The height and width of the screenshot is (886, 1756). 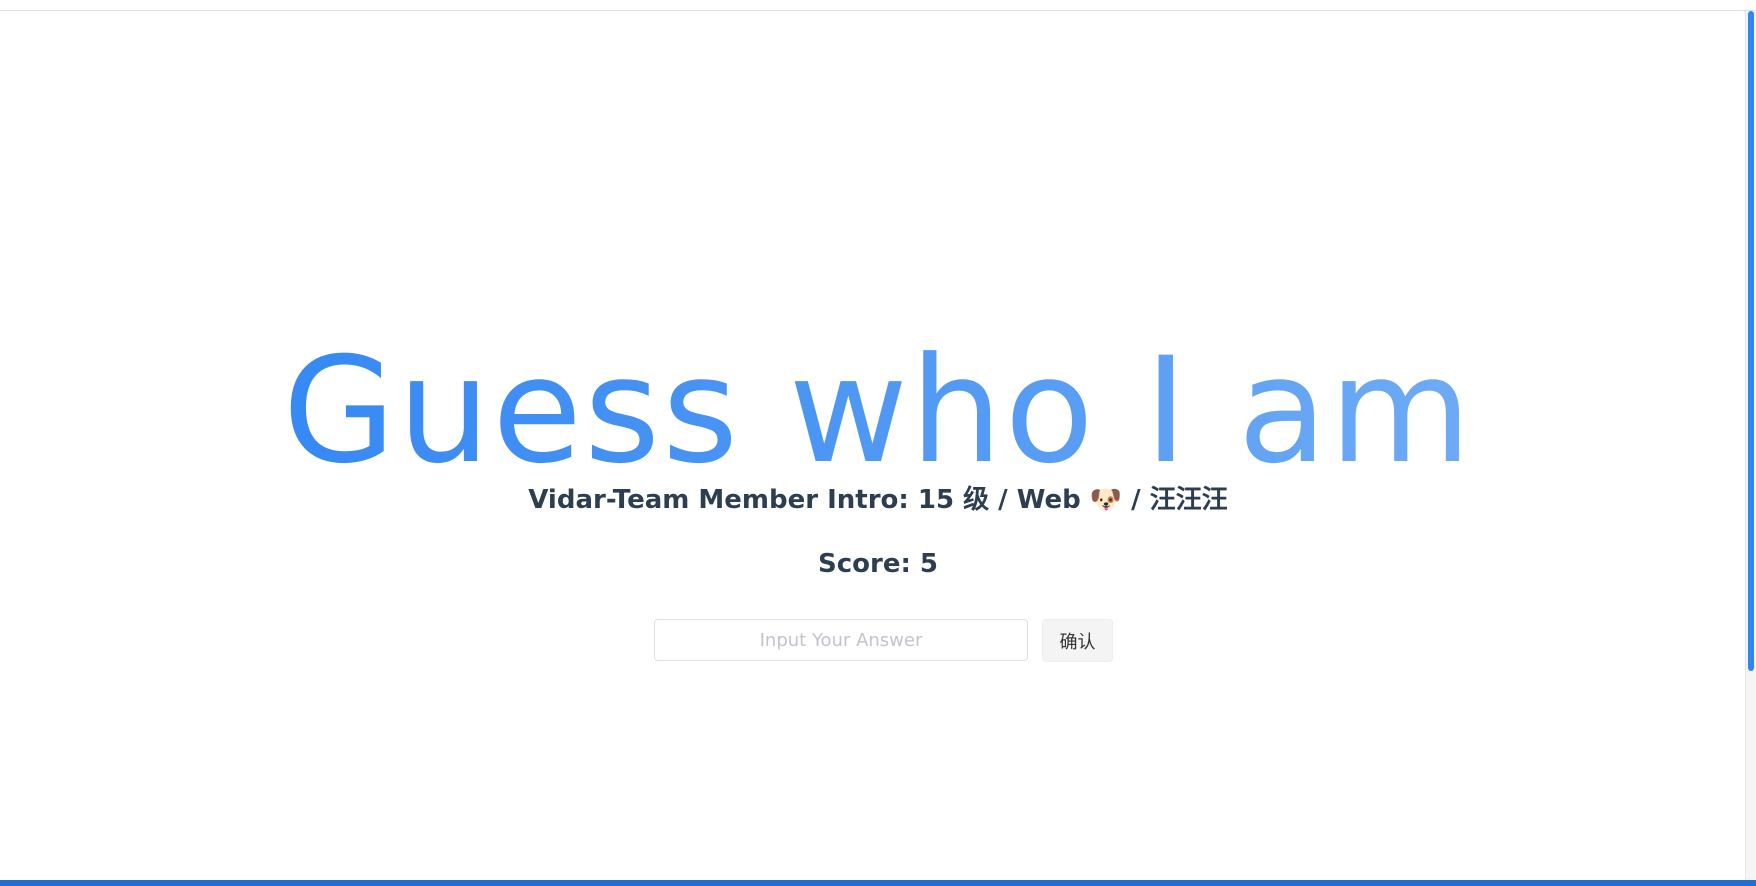 I want to click on score-text: Score: 5, so click(x=878, y=564).